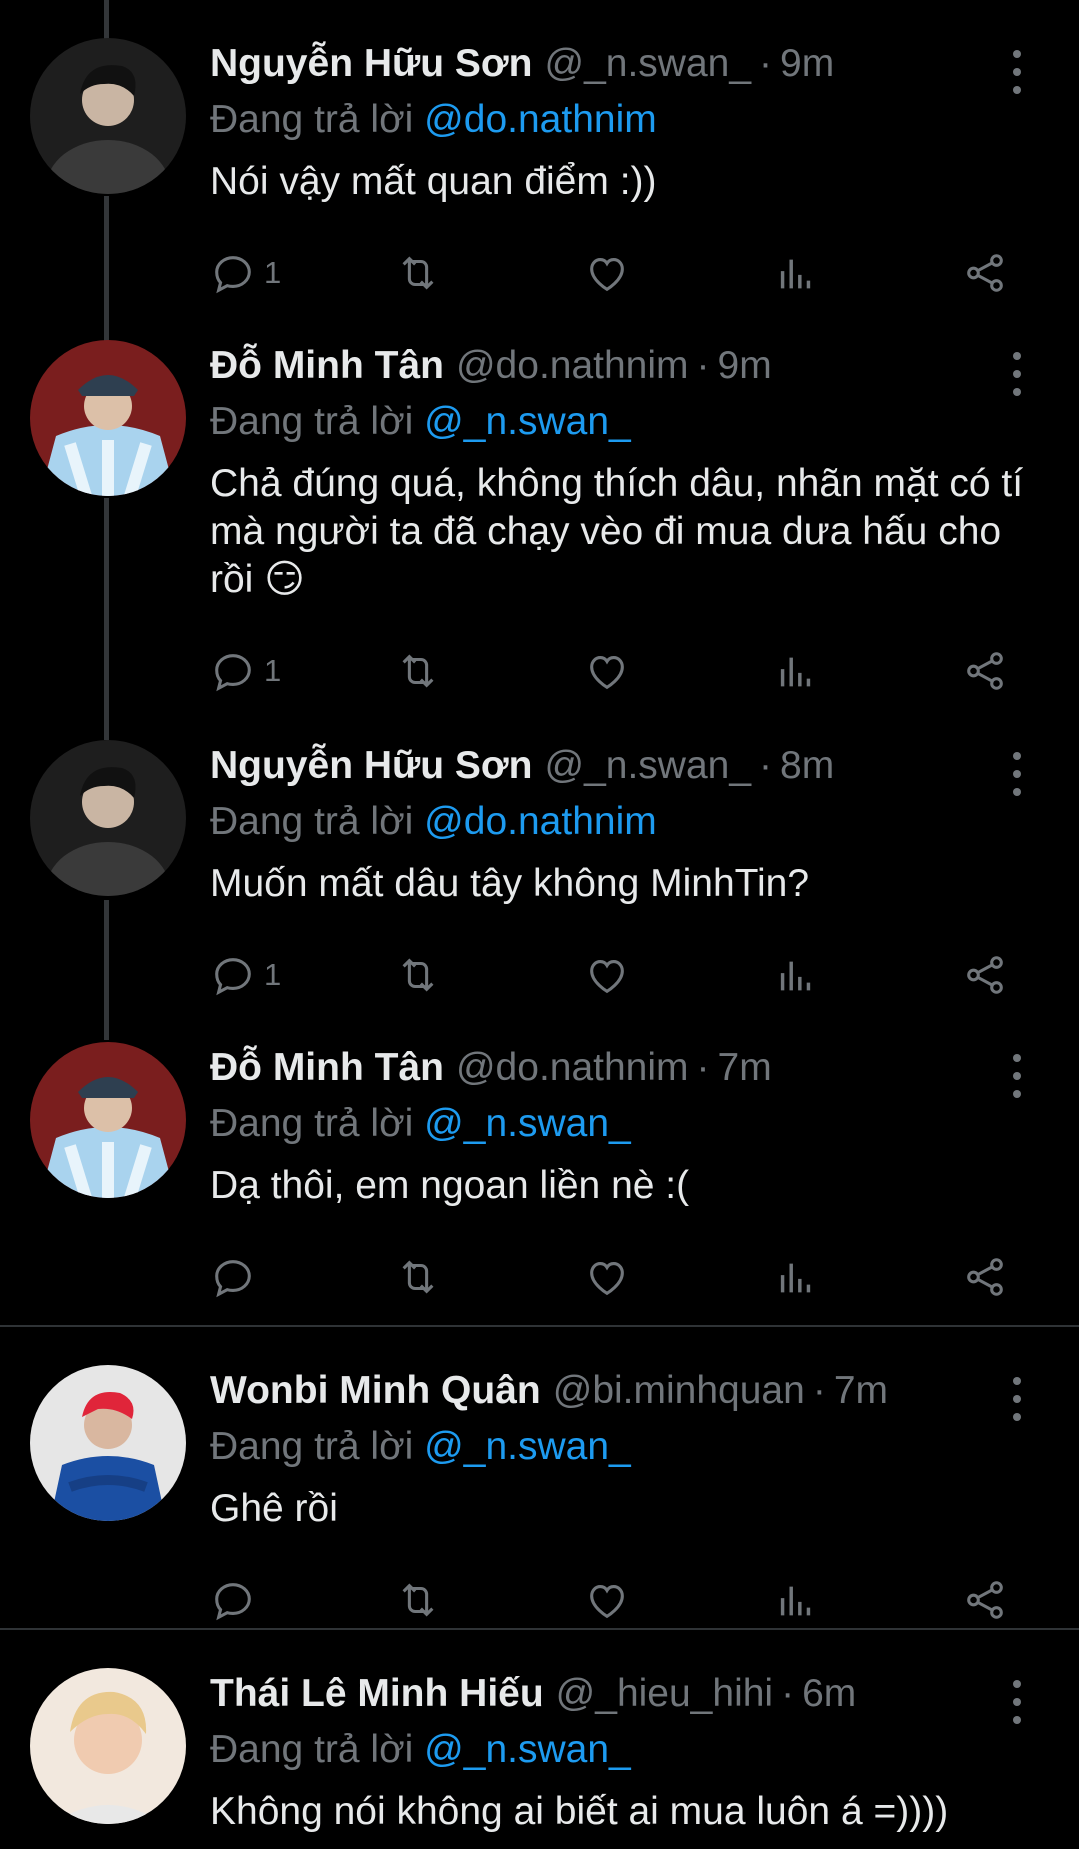 The image size is (1079, 1849). Describe the element at coordinates (664, 1694) in the screenshot. I see `user-handle: @_hieu_hihi` at that location.